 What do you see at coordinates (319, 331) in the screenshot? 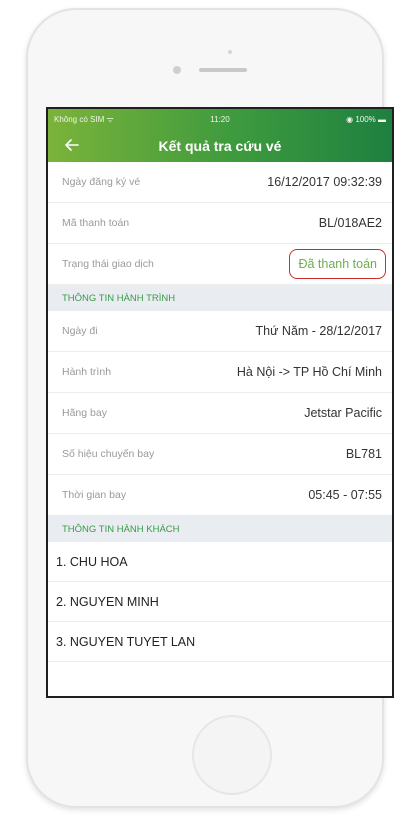
I see `itinerary-value: Thứ Năm - 28/12/2017` at bounding box center [319, 331].